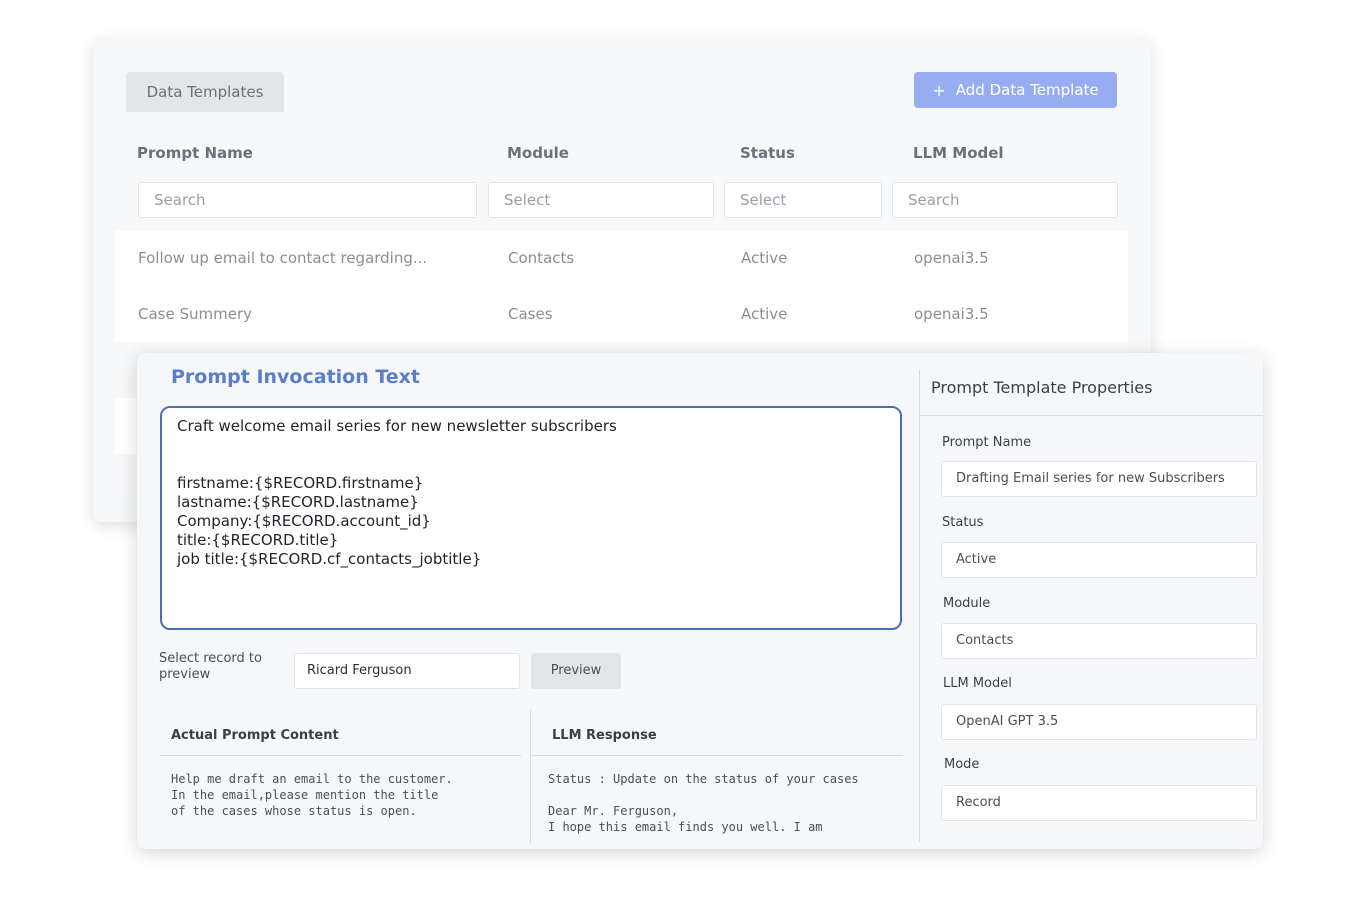 The image size is (1348, 910). Describe the element at coordinates (1027, 90) in the screenshot. I see `add-data-template-label: Add Data Template` at that location.